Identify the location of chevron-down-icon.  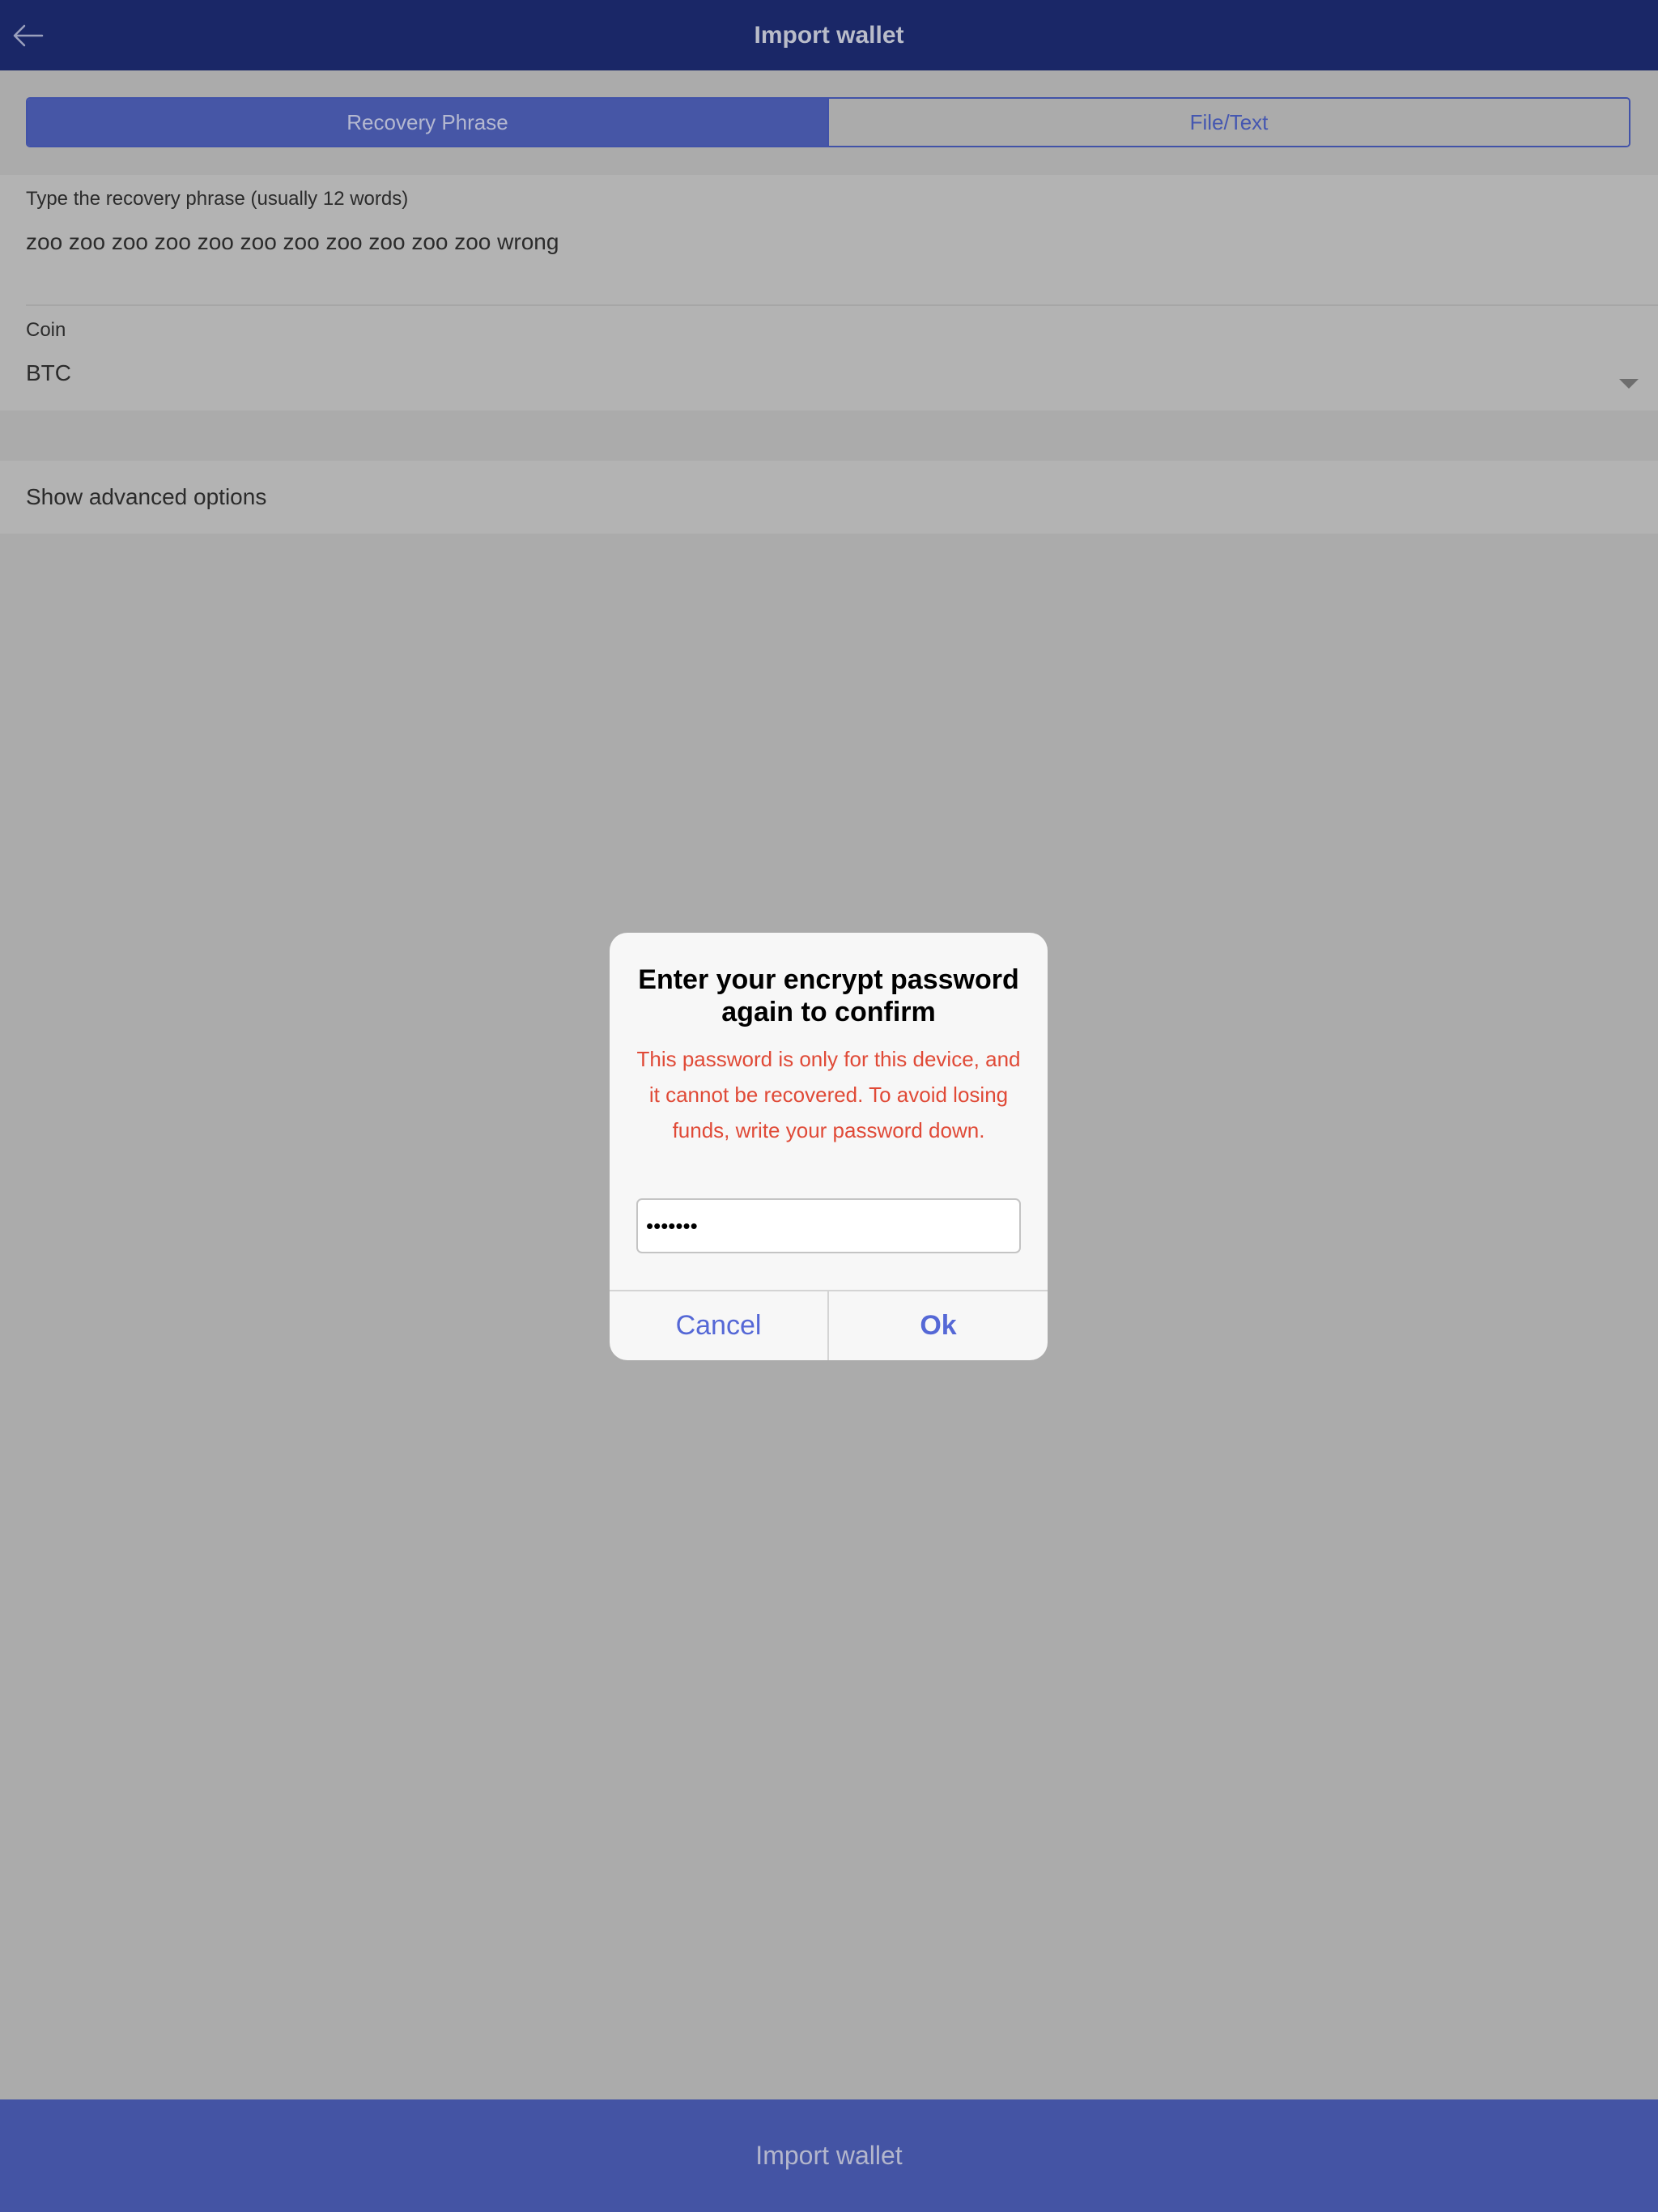
(1629, 384).